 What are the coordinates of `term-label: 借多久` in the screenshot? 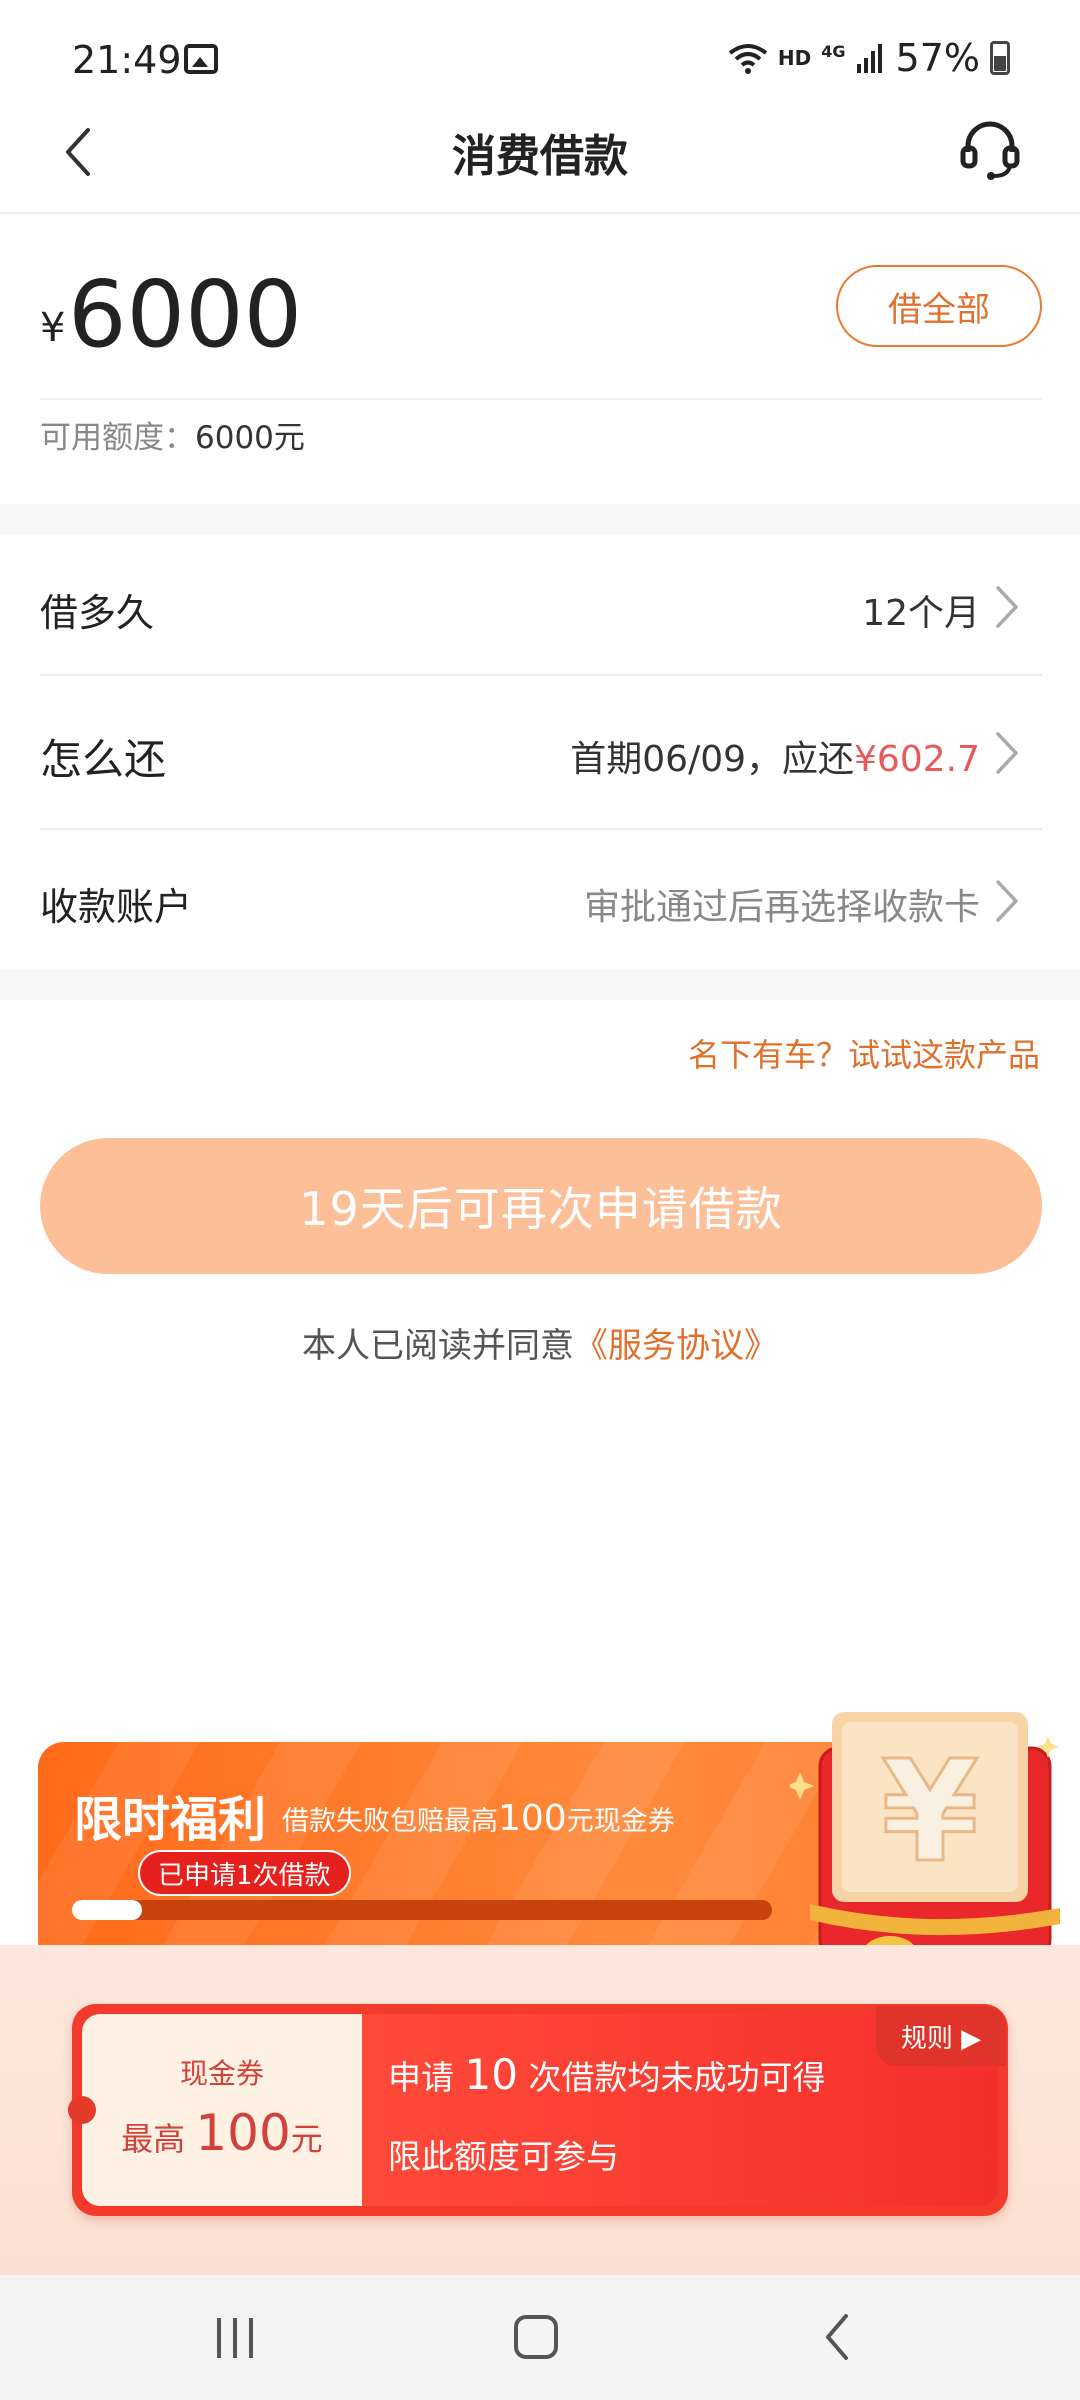 It's located at (97, 613).